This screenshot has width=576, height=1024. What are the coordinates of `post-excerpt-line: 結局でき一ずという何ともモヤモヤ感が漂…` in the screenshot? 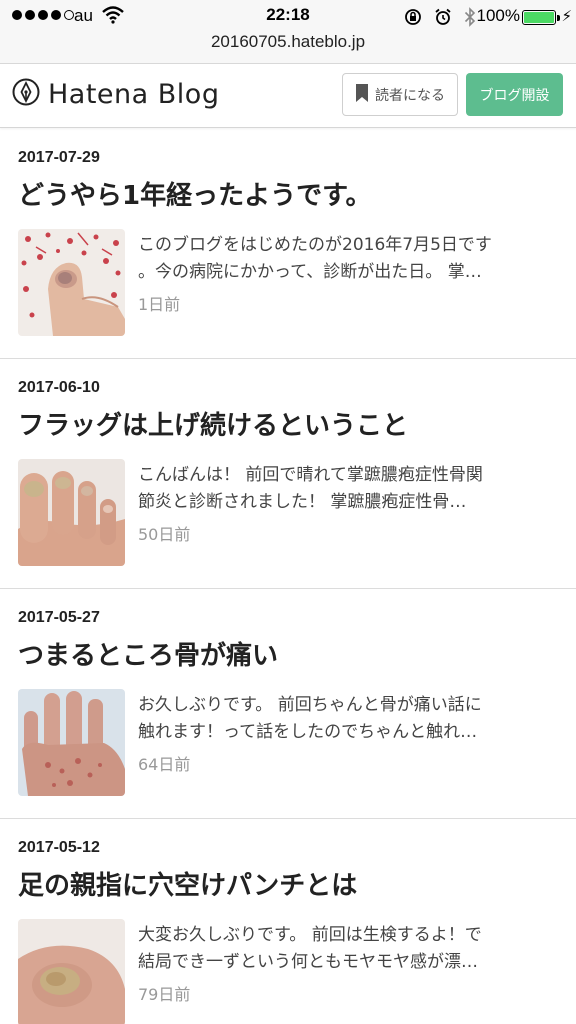 It's located at (308, 962).